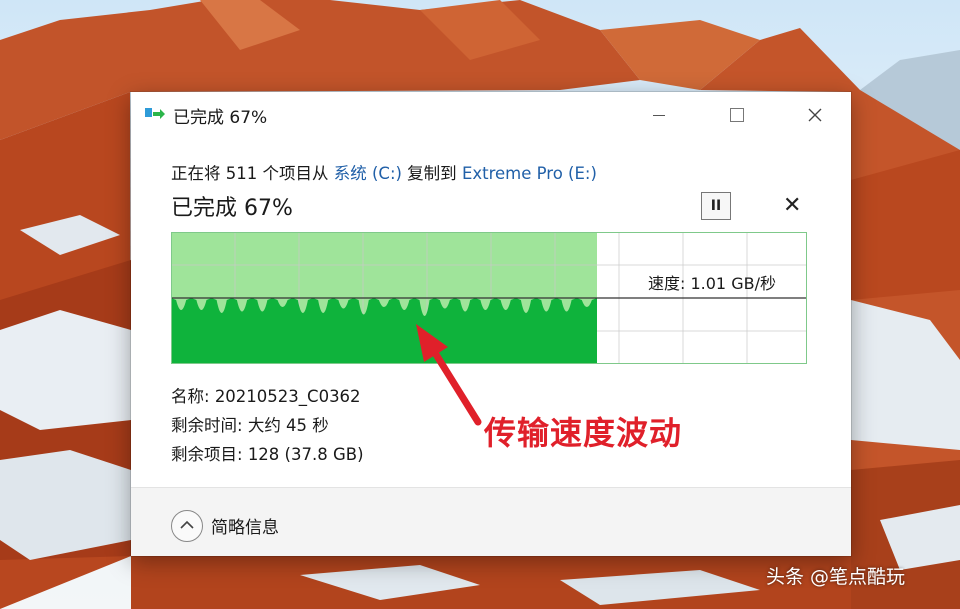  What do you see at coordinates (836, 577) in the screenshot?
I see `source-watermark: 头条 @笔点酷玩` at bounding box center [836, 577].